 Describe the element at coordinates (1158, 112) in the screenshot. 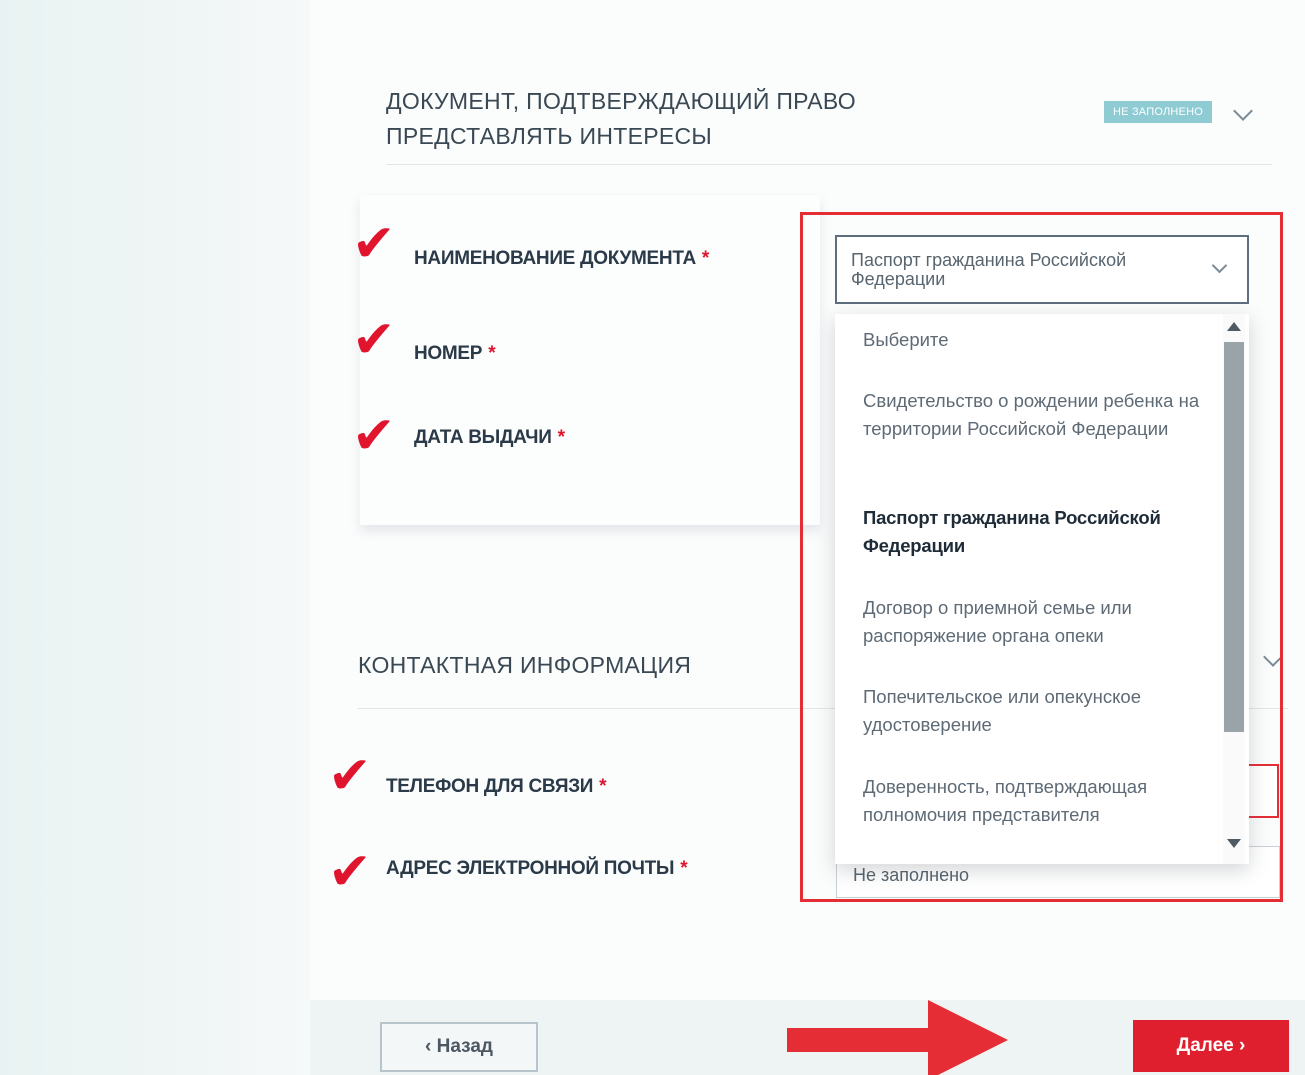

I see `status-badge: НЕ ЗАПОЛНЕНО` at that location.